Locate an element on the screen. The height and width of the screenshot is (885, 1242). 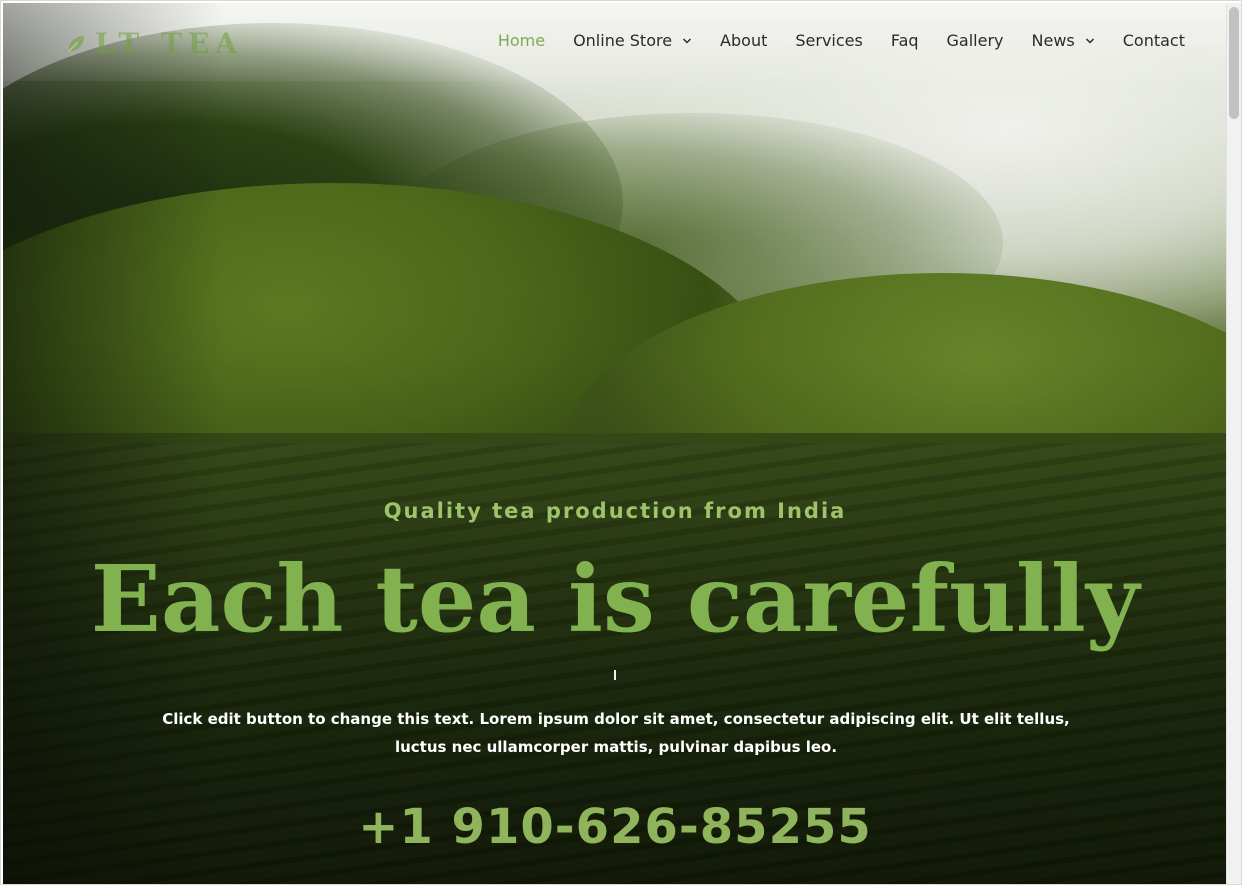
nav-faq: Faq is located at coordinates (905, 40).